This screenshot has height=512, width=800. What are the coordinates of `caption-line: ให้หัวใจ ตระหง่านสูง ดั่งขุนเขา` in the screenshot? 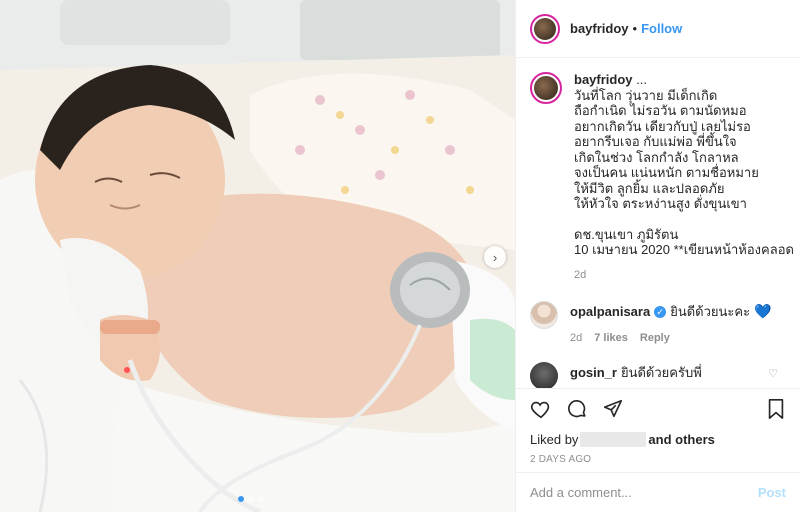 It's located at (660, 203).